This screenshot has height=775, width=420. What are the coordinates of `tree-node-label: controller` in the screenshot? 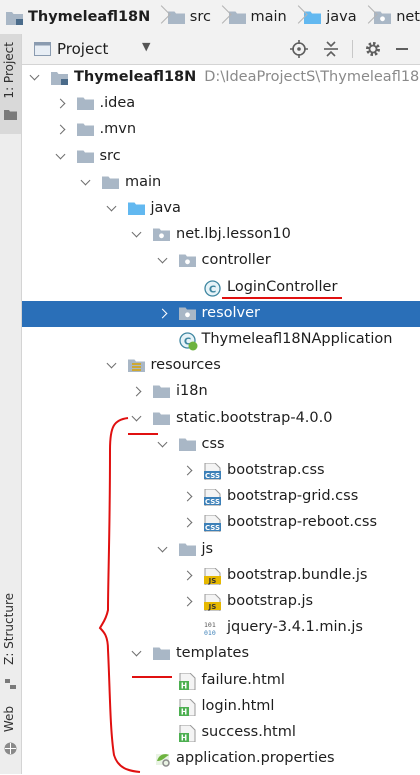 It's located at (236, 260).